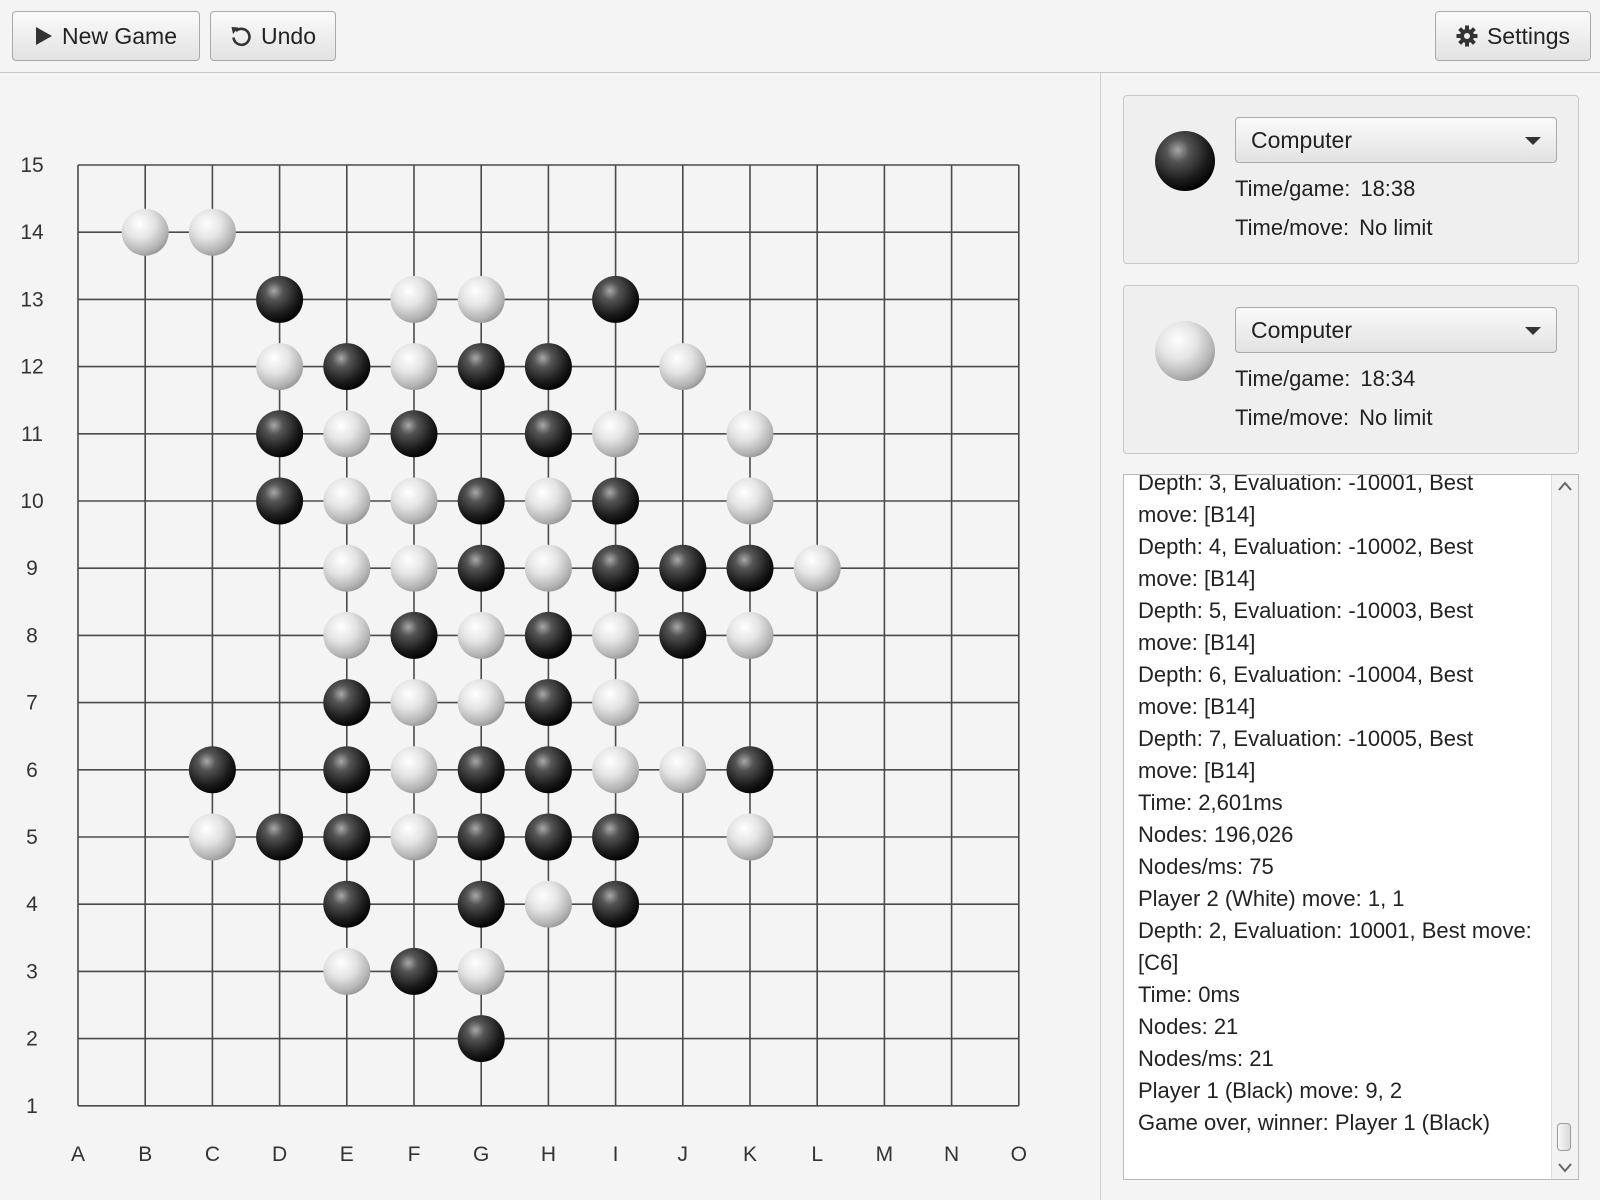 The image size is (1600, 1200). Describe the element at coordinates (1564, 1137) in the screenshot. I see `scroll-thumb` at that location.